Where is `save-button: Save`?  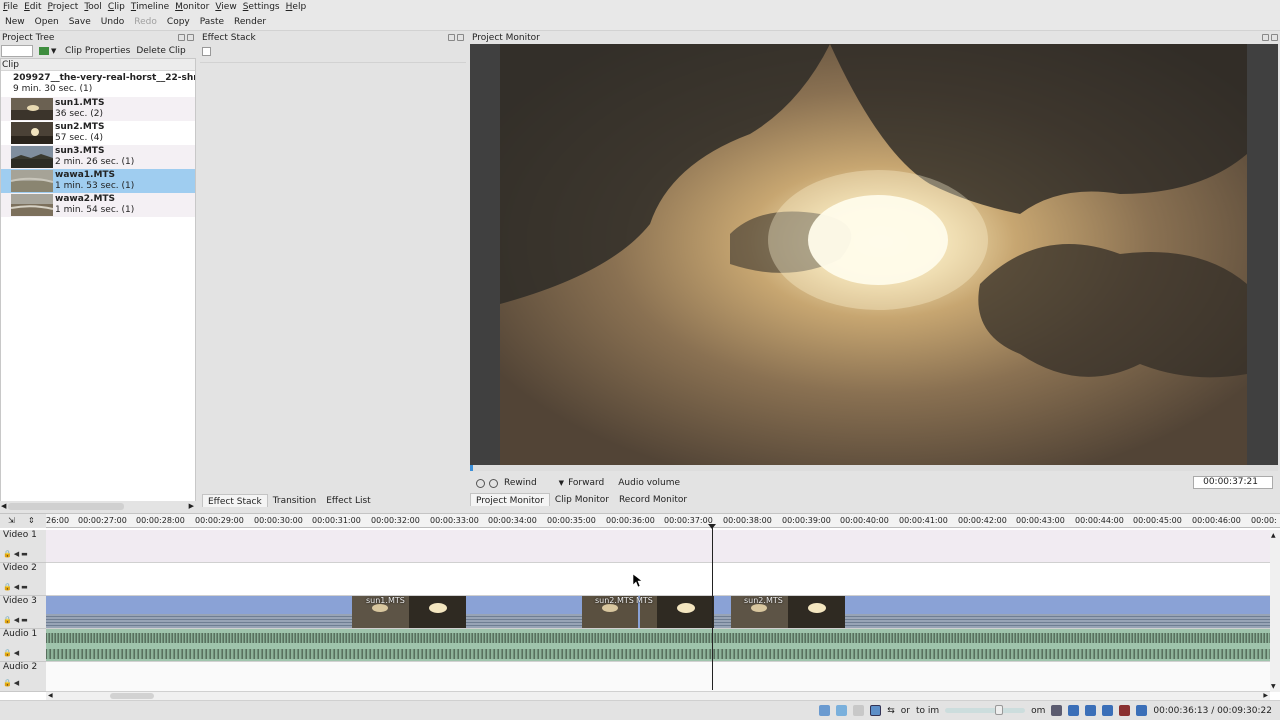
save-button: Save is located at coordinates (80, 22).